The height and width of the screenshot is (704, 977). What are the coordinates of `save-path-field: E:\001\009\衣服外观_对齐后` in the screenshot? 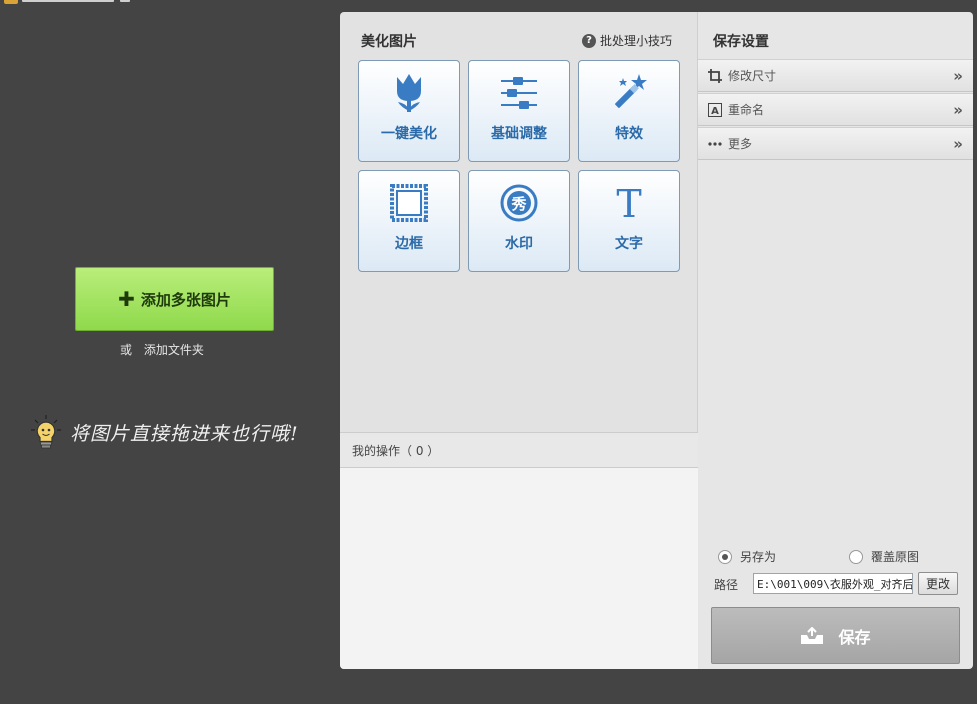 It's located at (833, 583).